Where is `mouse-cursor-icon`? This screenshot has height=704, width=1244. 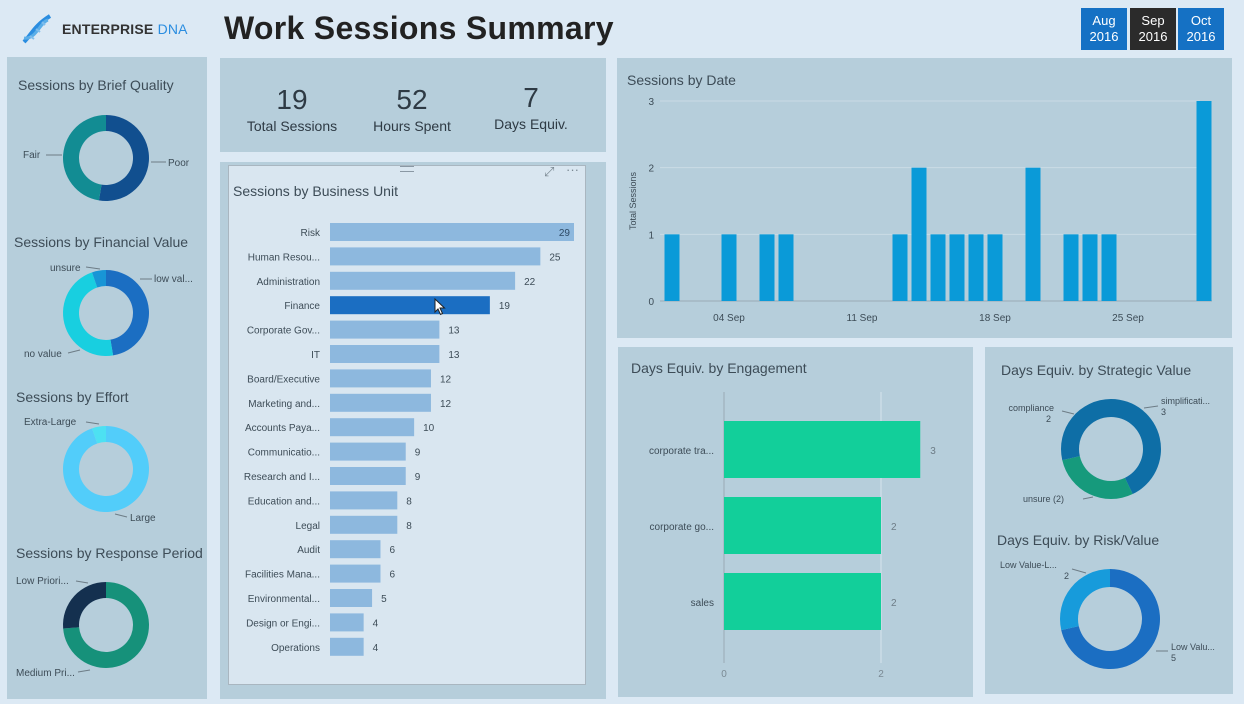
mouse-cursor-icon is located at coordinates (440, 307).